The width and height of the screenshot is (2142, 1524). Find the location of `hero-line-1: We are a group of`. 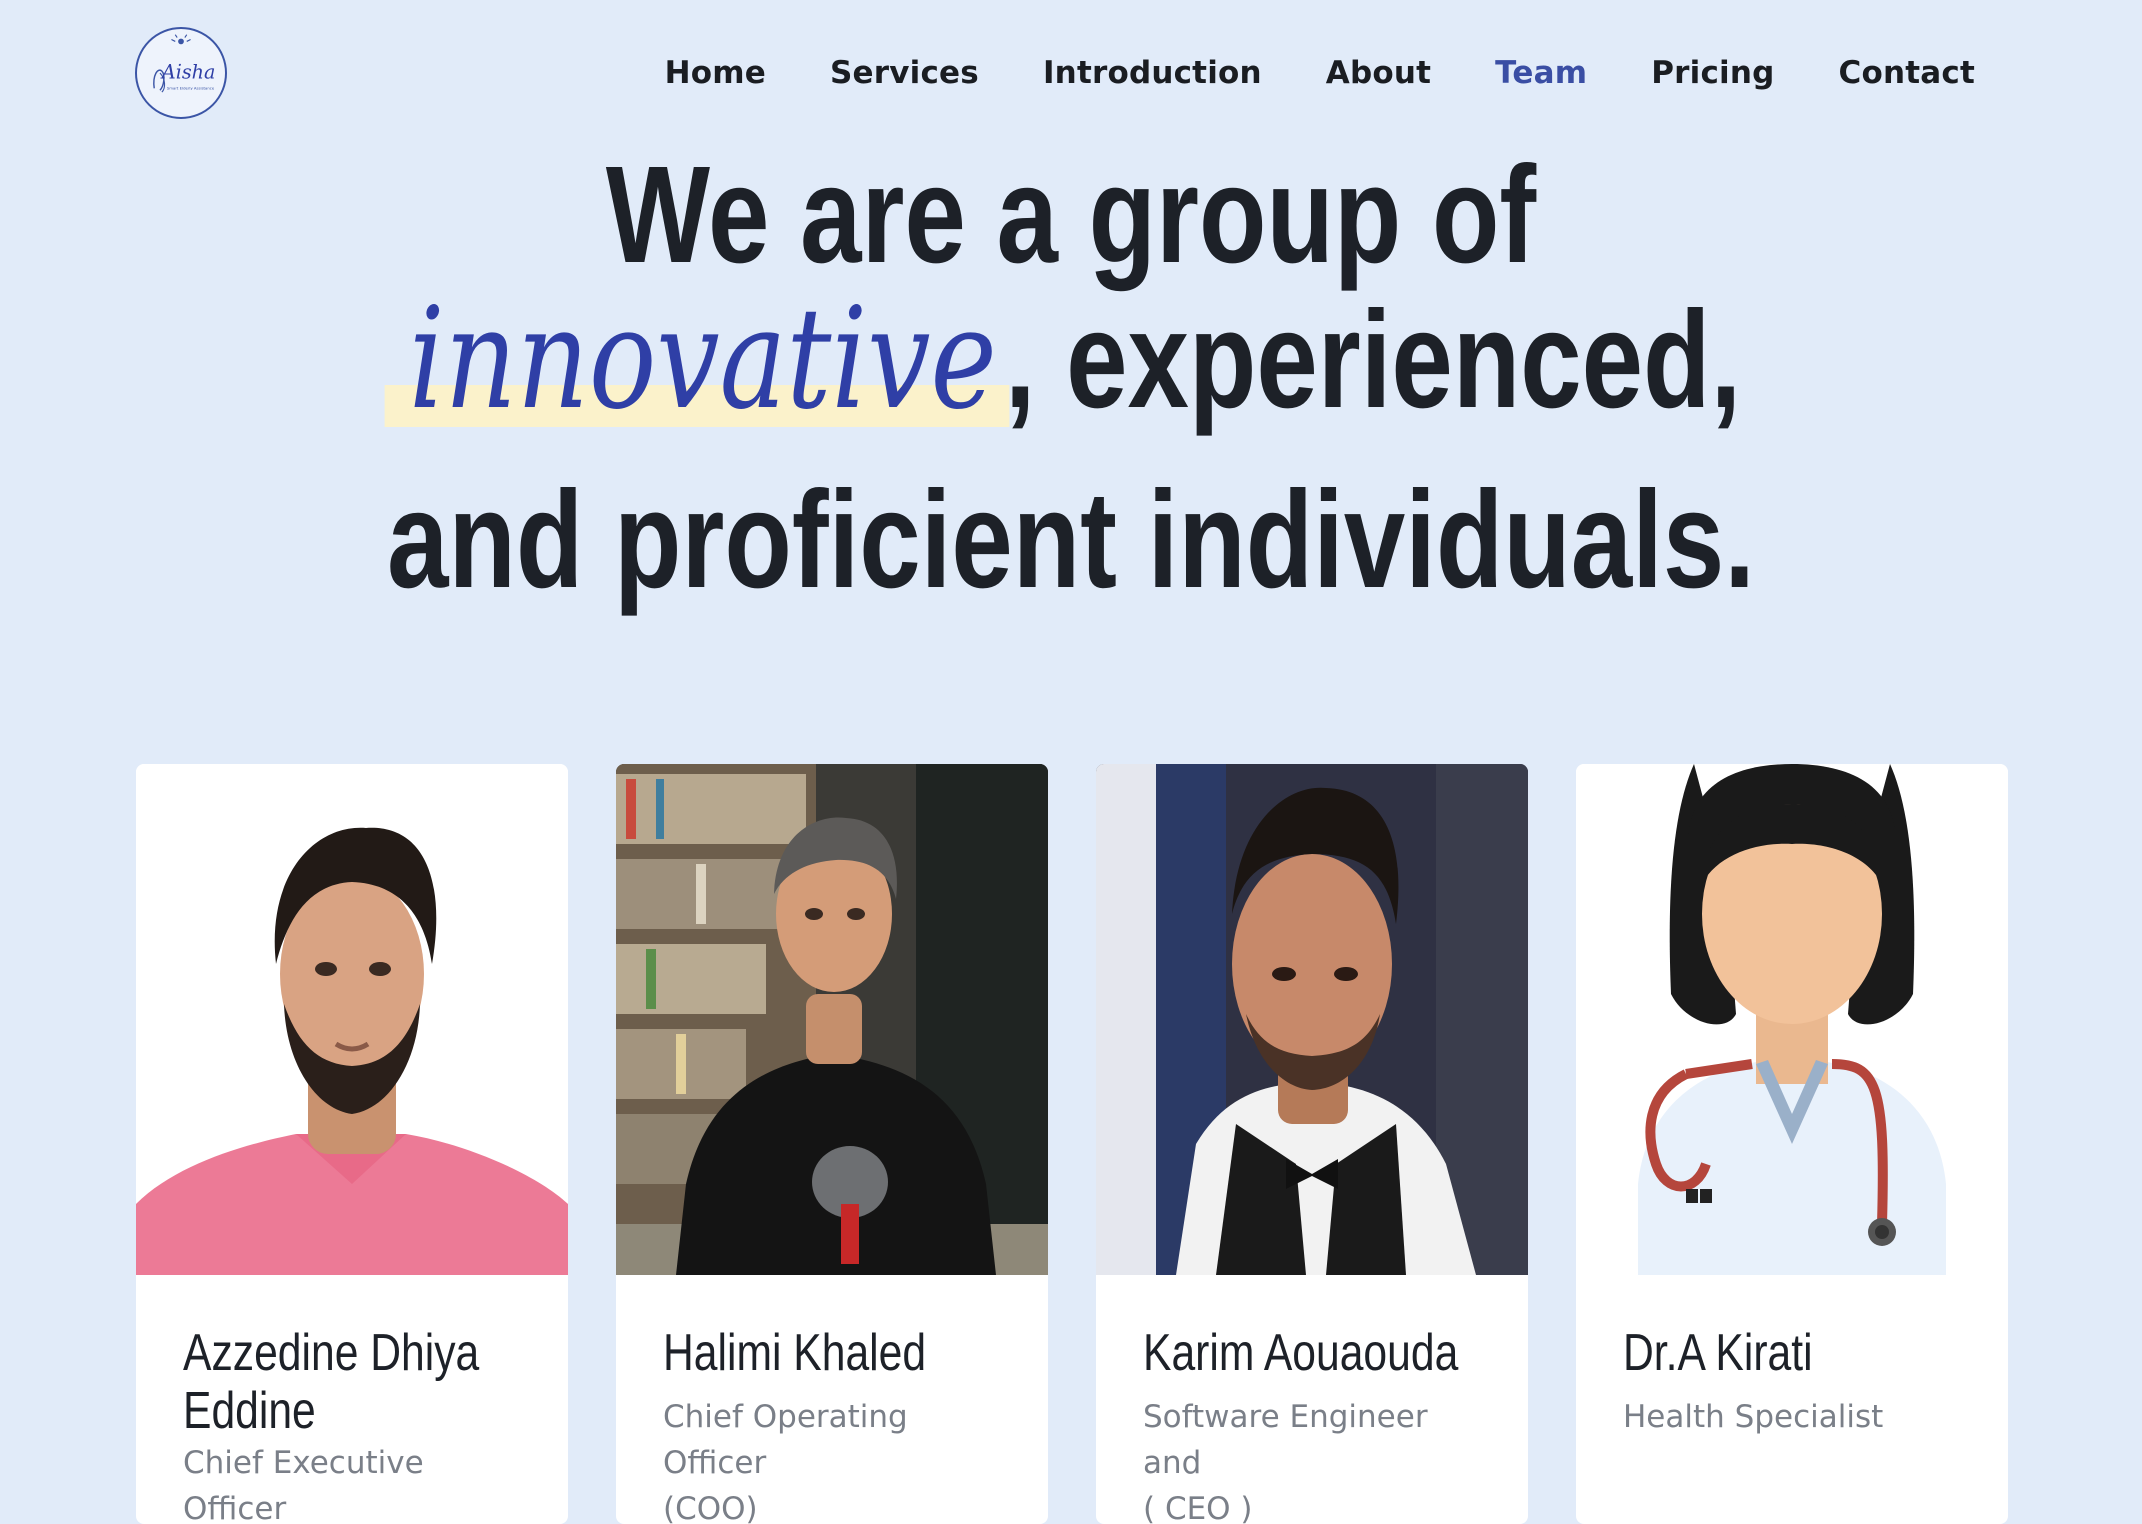

hero-line-1: We are a group of is located at coordinates (1071, 215).